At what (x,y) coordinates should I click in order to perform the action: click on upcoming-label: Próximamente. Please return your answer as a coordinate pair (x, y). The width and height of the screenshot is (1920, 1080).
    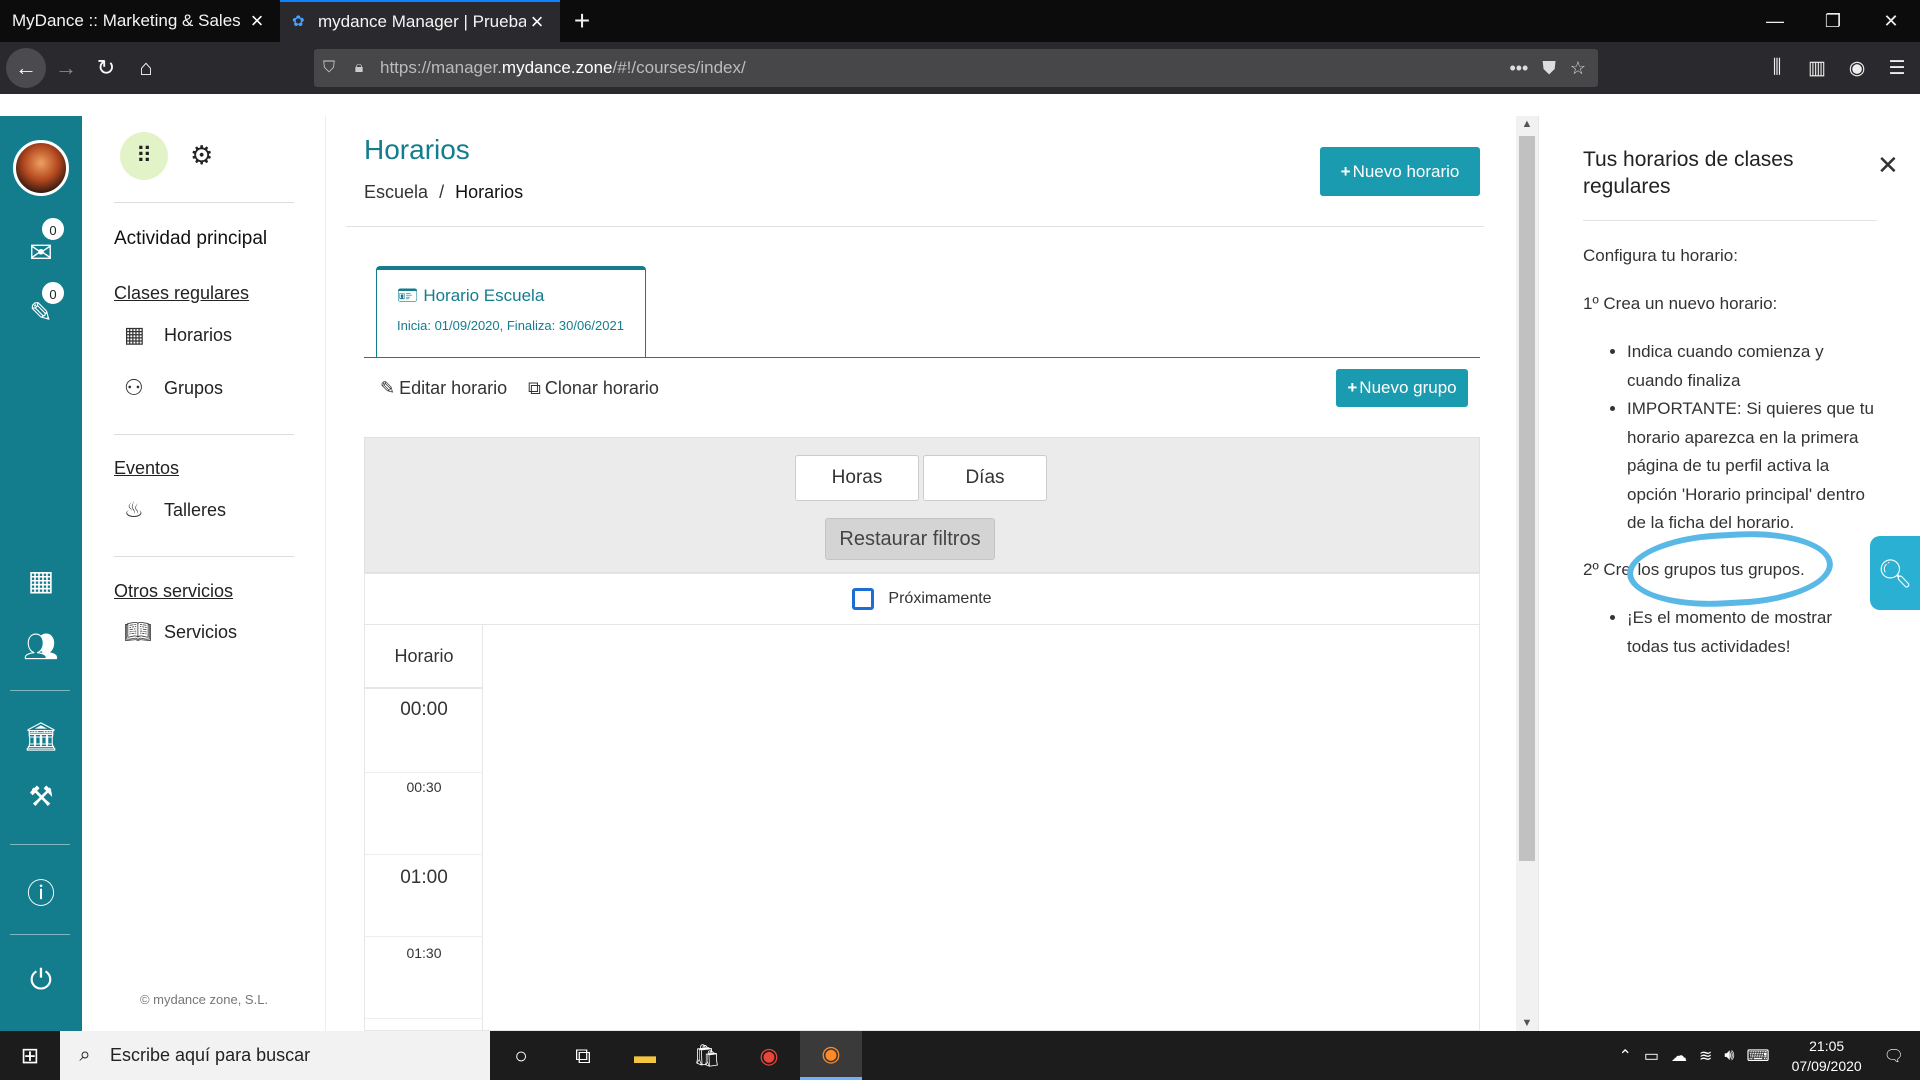
    Looking at the image, I should click on (940, 598).